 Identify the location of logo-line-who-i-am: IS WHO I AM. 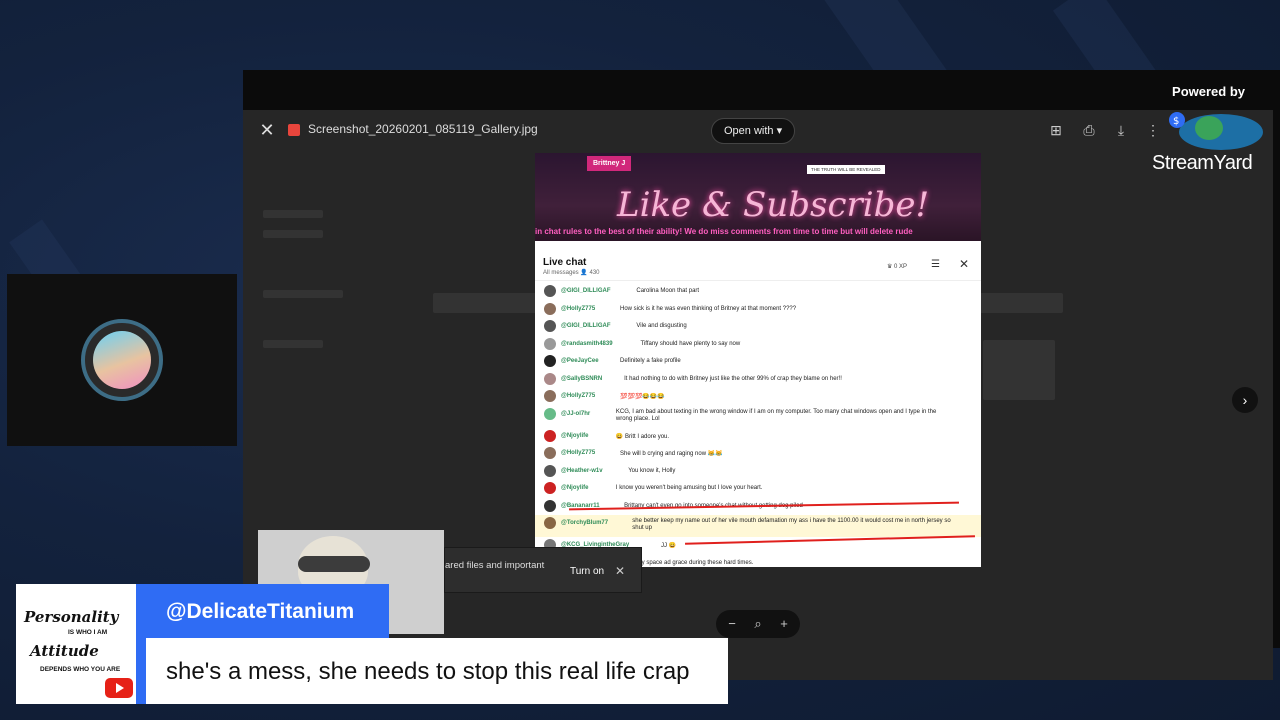
(88, 632).